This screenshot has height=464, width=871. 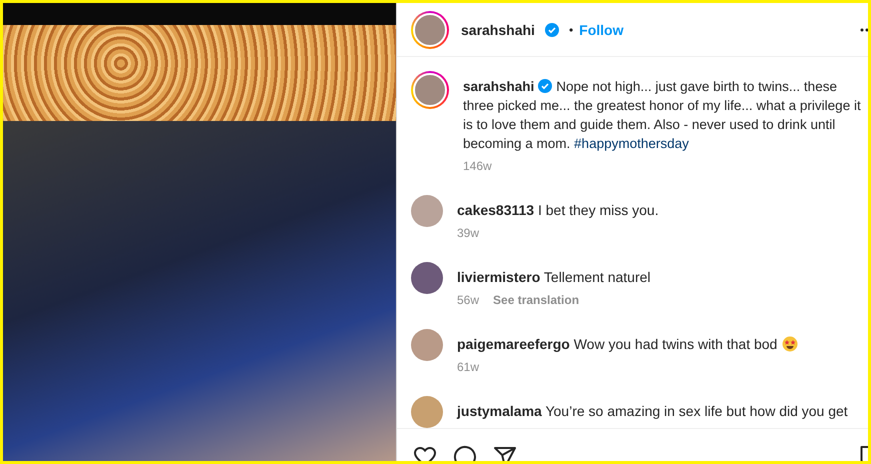 I want to click on comment-text: I bet they miss you., so click(x=598, y=210).